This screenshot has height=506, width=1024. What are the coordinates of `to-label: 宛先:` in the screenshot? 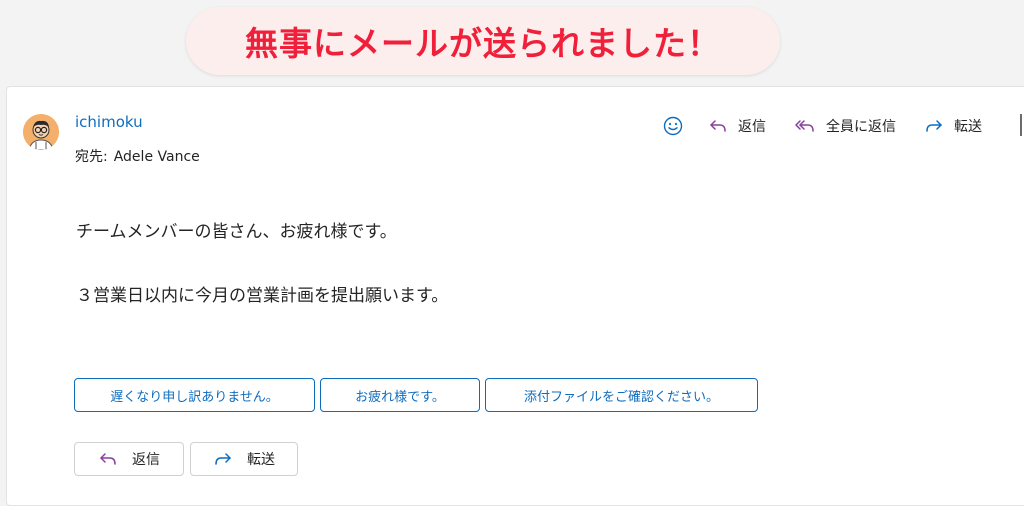 It's located at (91, 157).